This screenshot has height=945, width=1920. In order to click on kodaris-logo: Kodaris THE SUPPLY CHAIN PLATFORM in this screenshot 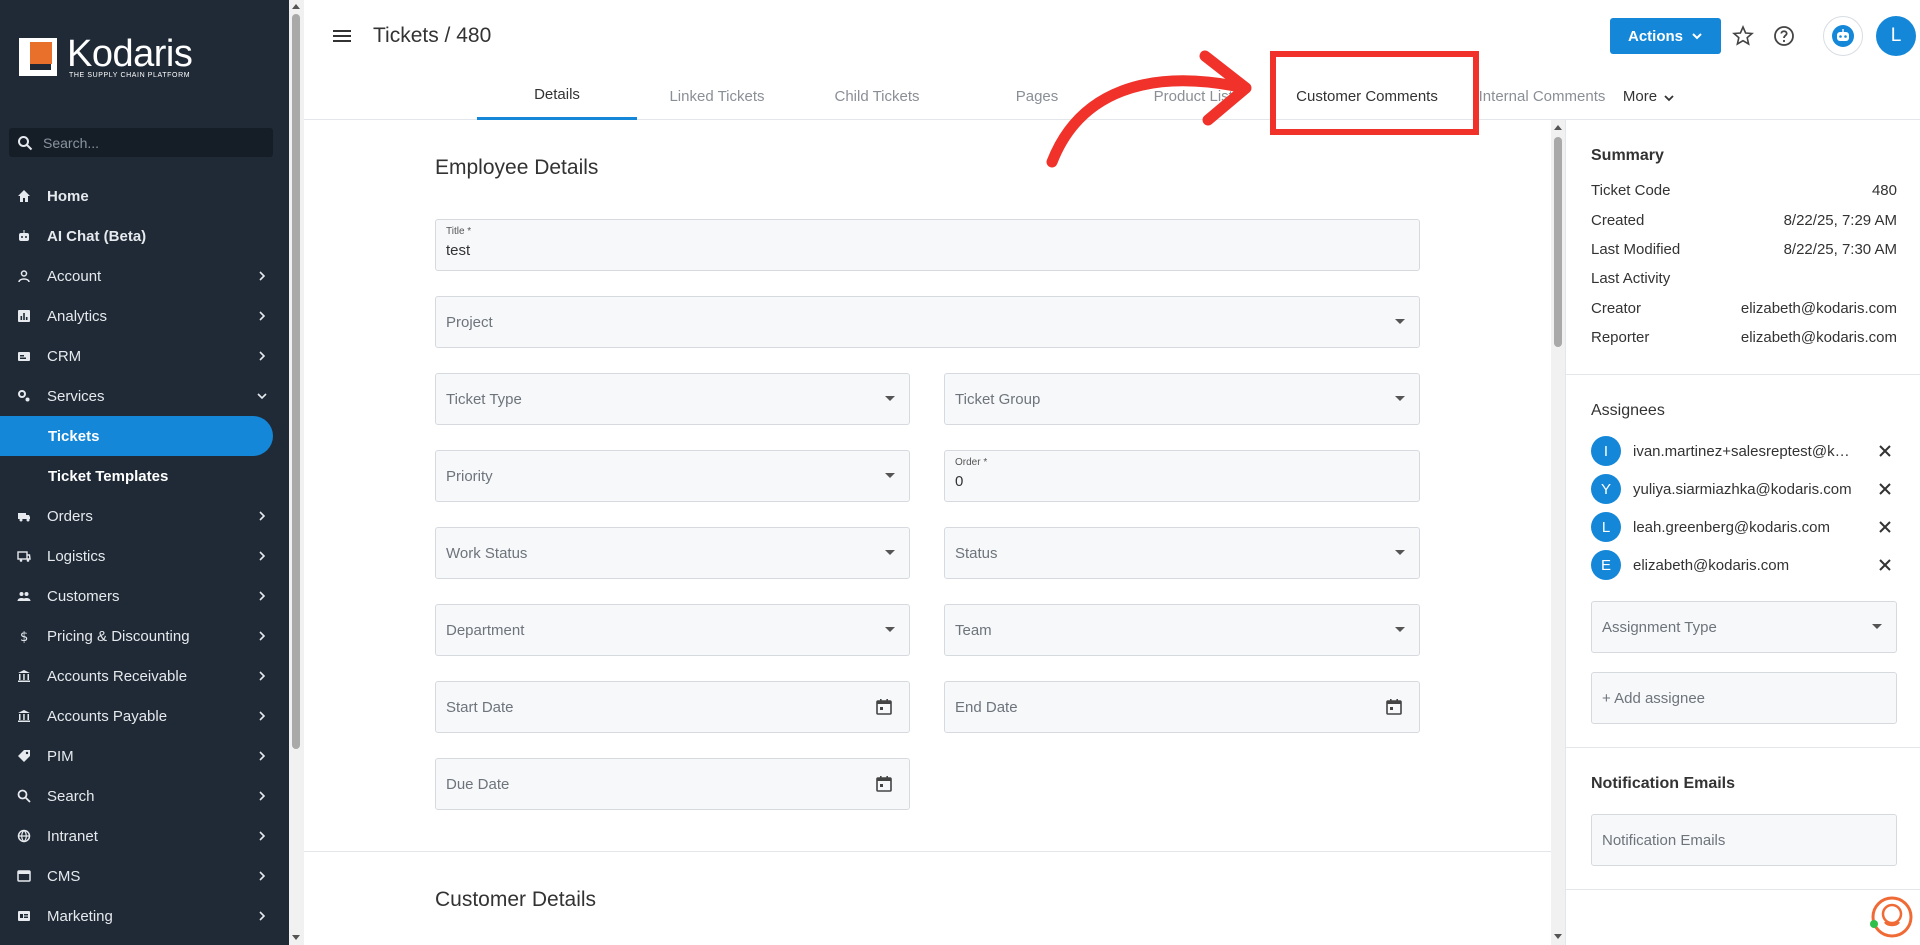, I will do `click(105, 57)`.